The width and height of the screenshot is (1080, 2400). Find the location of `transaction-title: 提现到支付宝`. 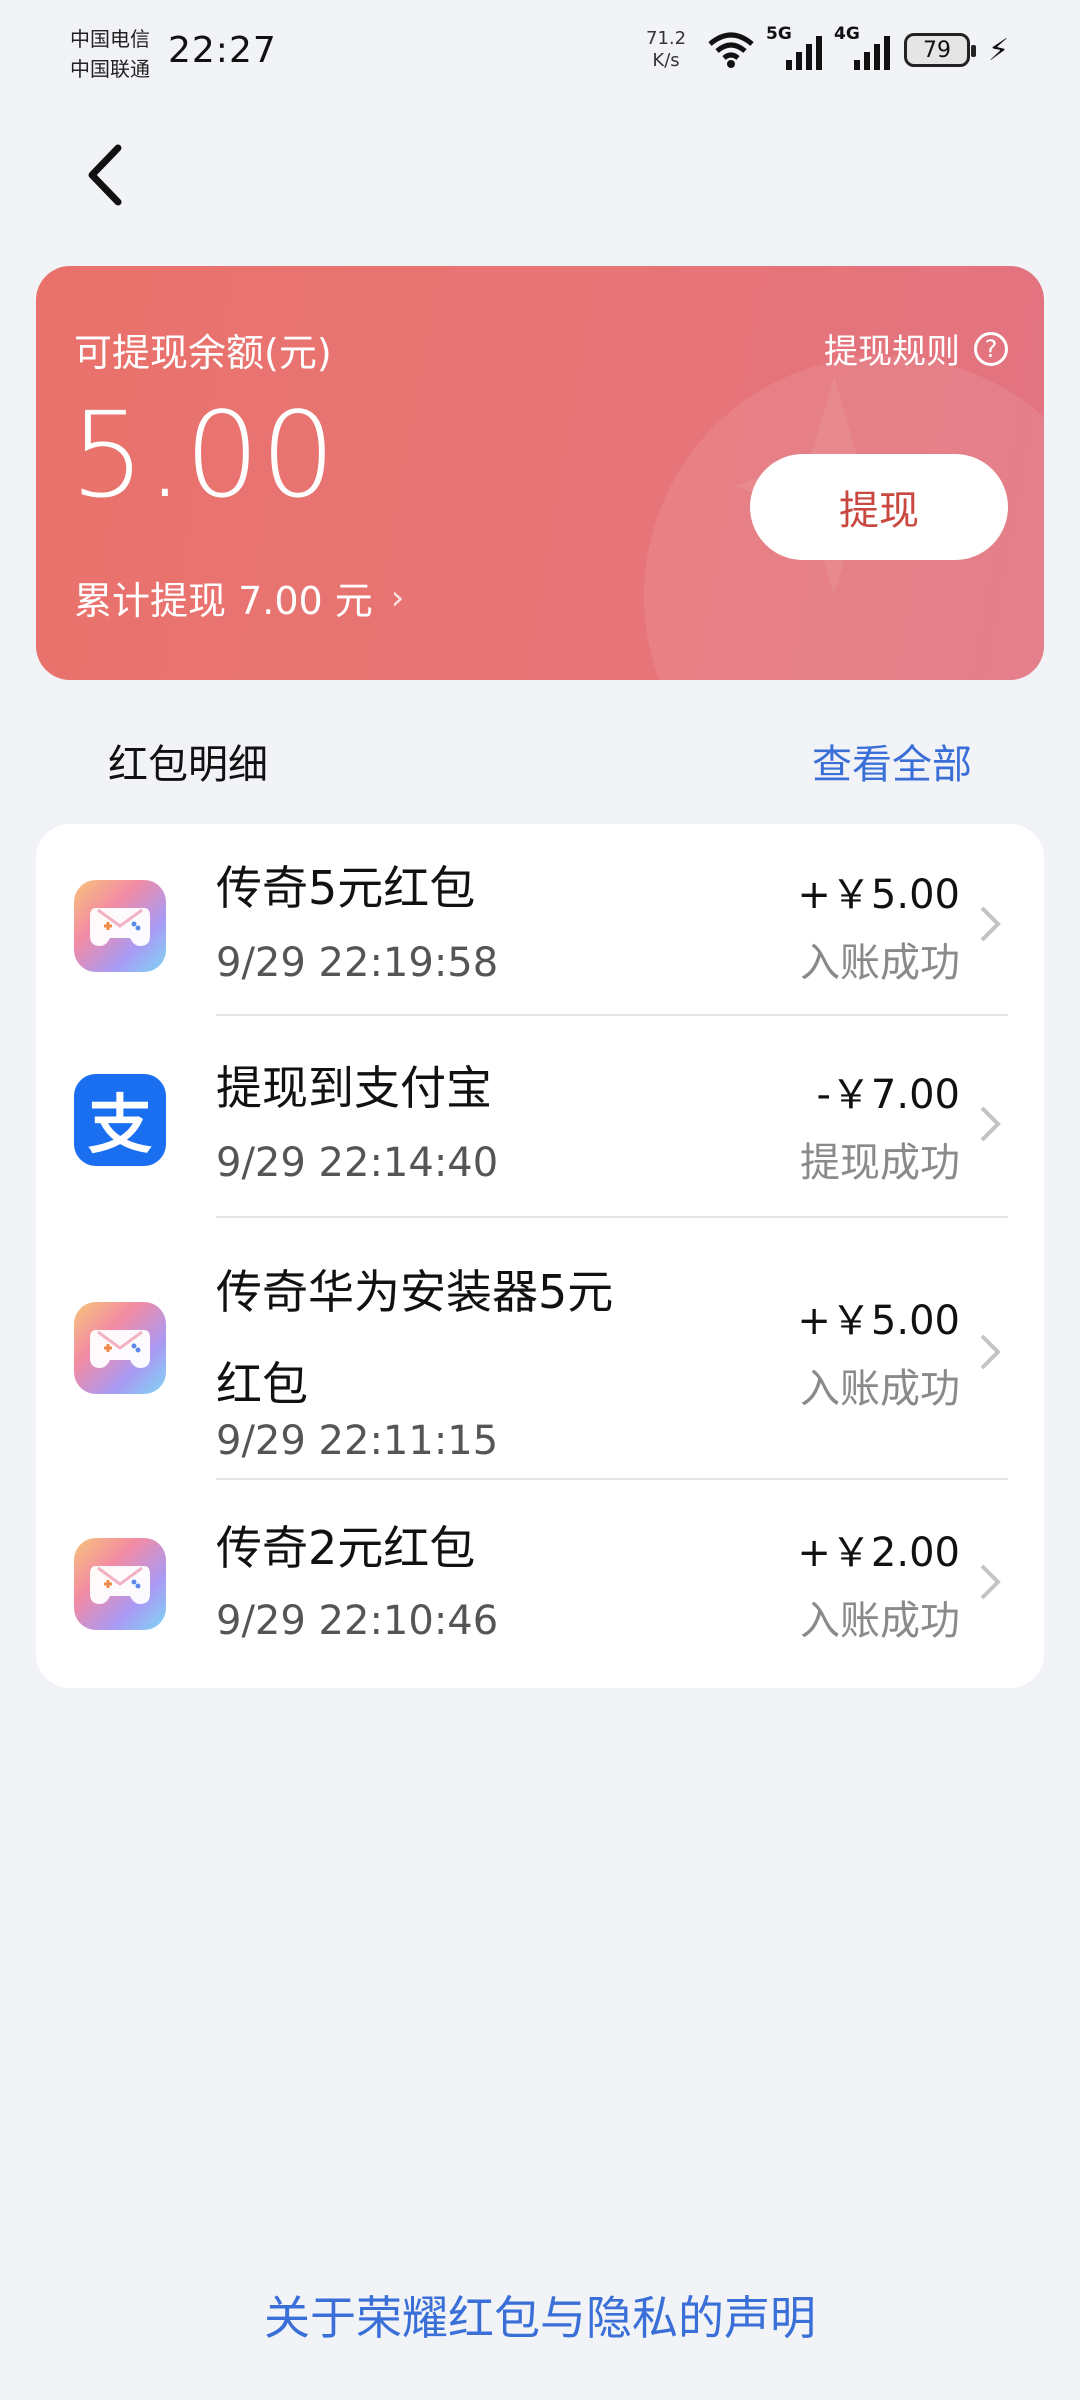

transaction-title: 提现到支付宝 is located at coordinates (354, 1088).